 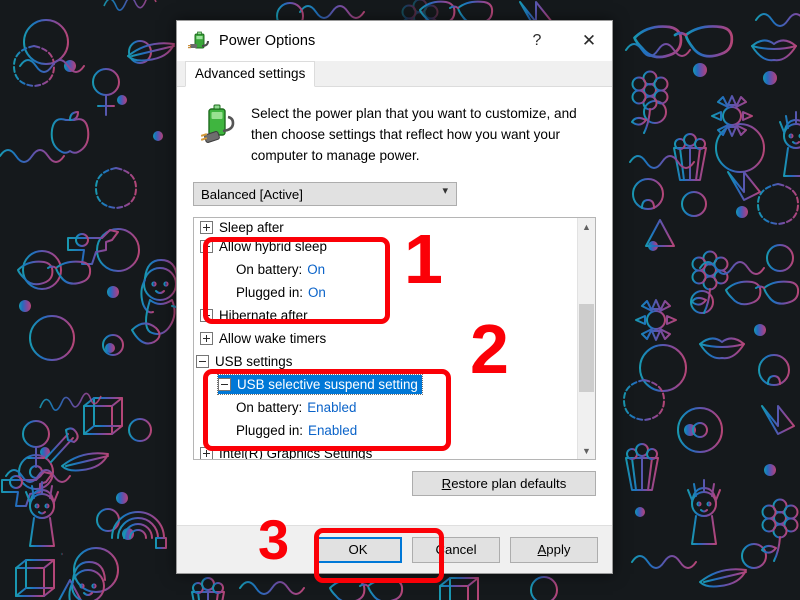 What do you see at coordinates (385, 315) in the screenshot?
I see `tree-item-hibernate-after: Hibernate after` at bounding box center [385, 315].